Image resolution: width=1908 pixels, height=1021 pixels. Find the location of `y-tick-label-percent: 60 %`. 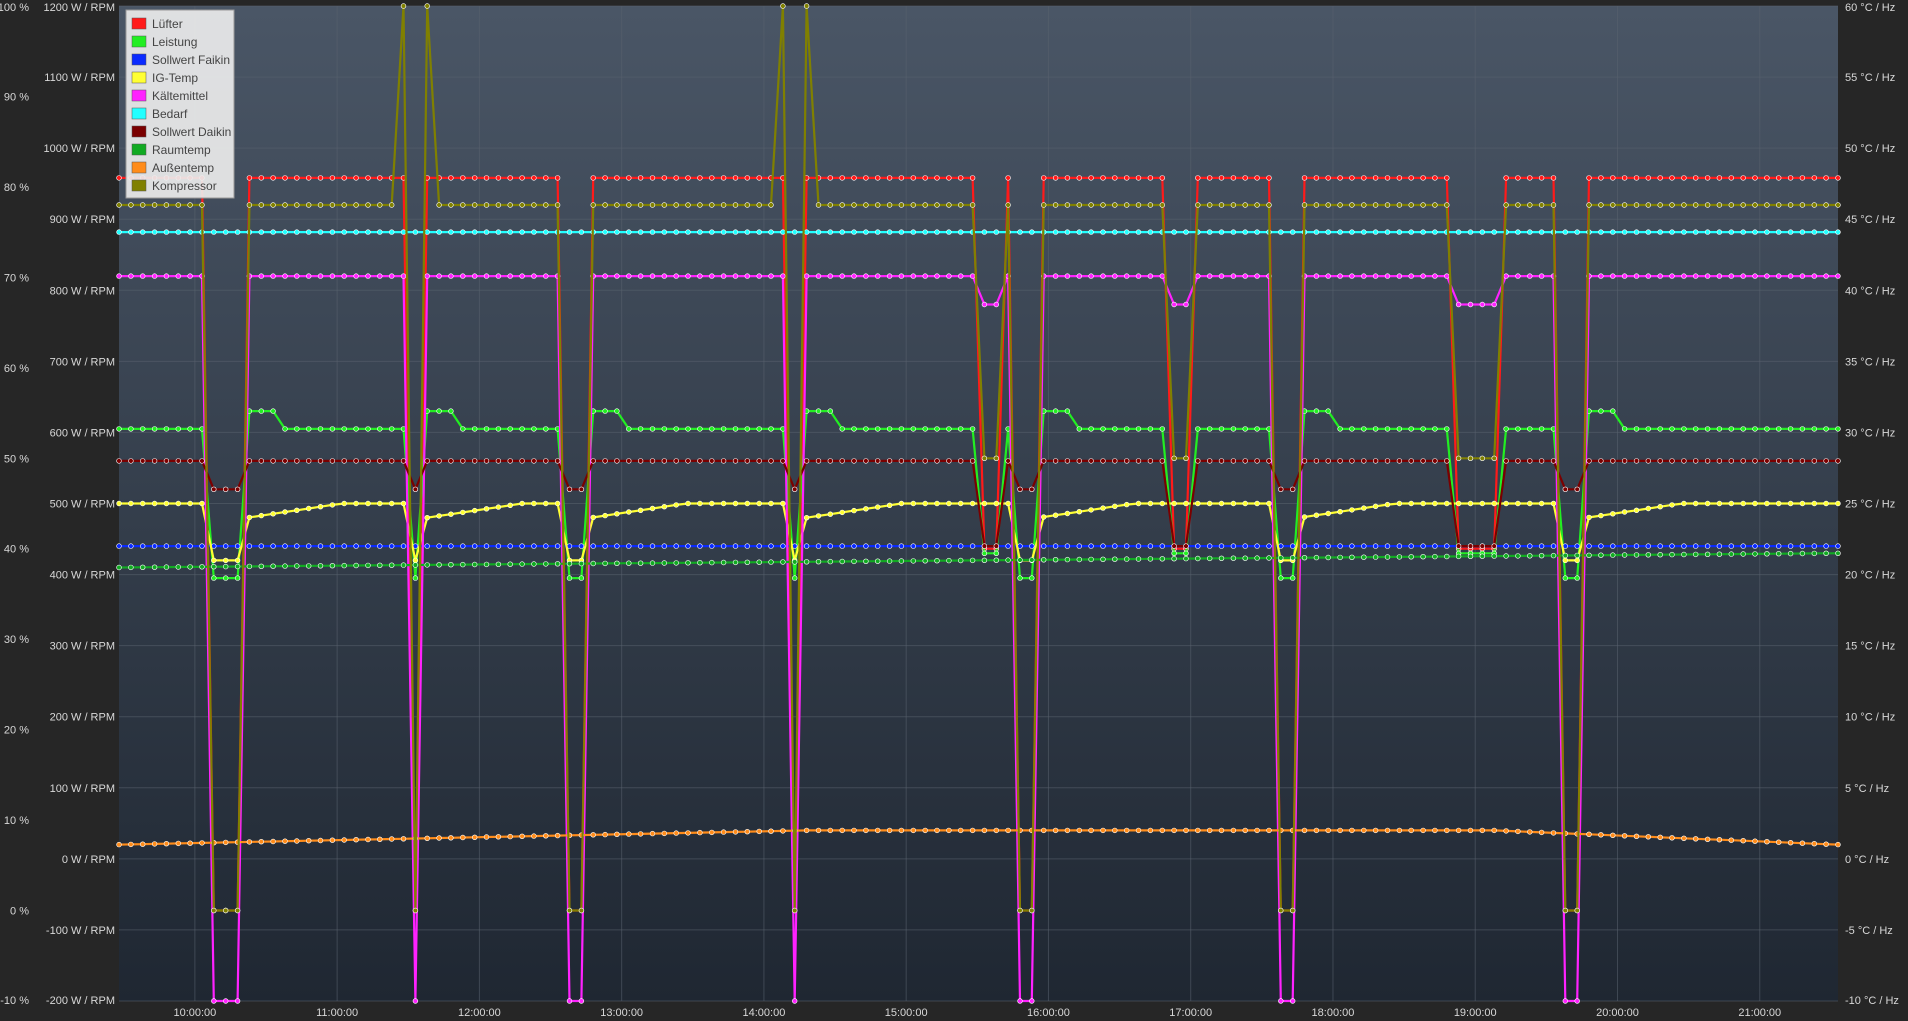

y-tick-label-percent: 60 % is located at coordinates (16, 369).